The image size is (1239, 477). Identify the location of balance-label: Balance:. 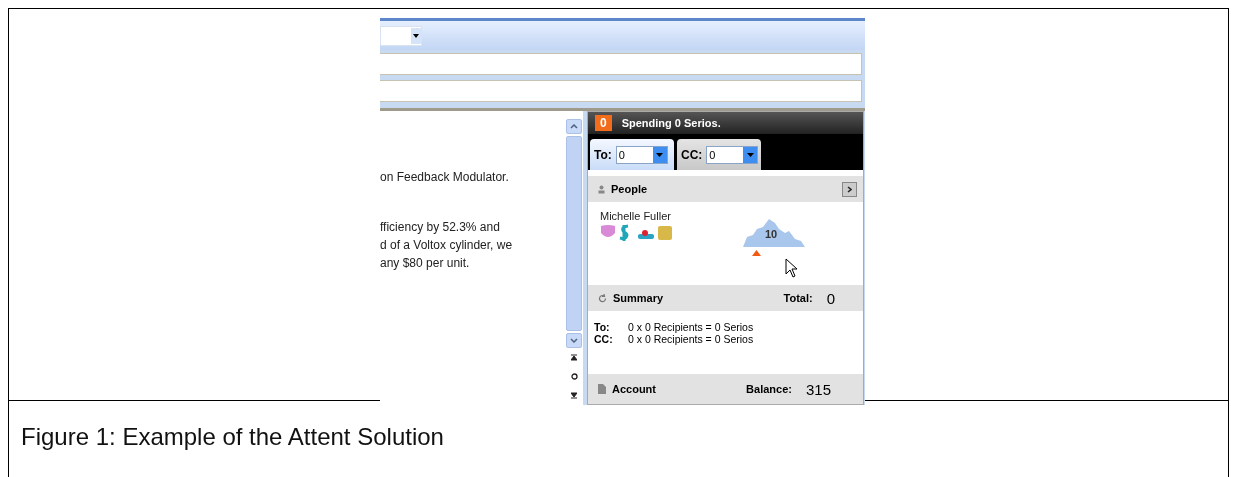
(769, 389).